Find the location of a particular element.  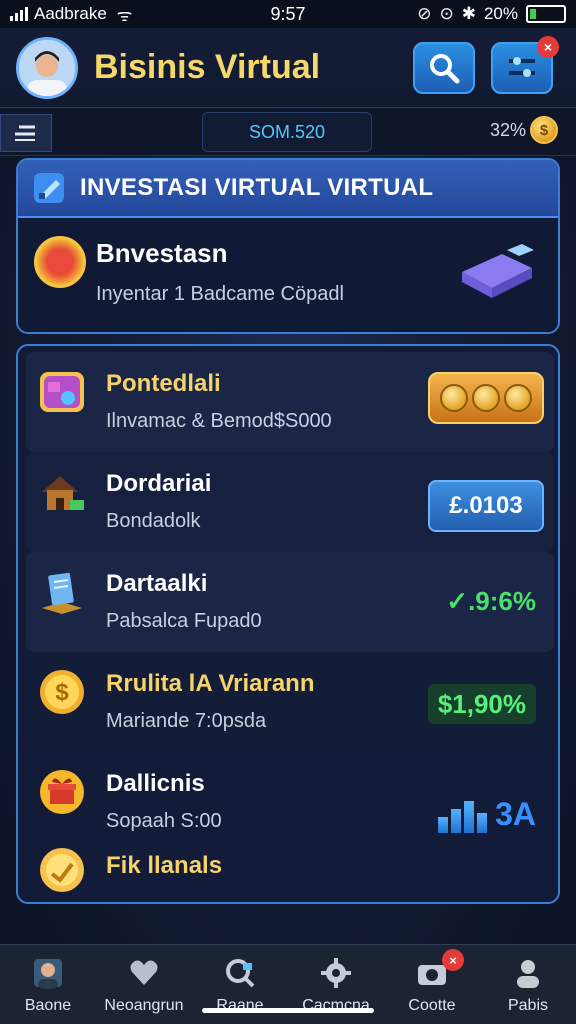

user-icon is located at coordinates (528, 974).